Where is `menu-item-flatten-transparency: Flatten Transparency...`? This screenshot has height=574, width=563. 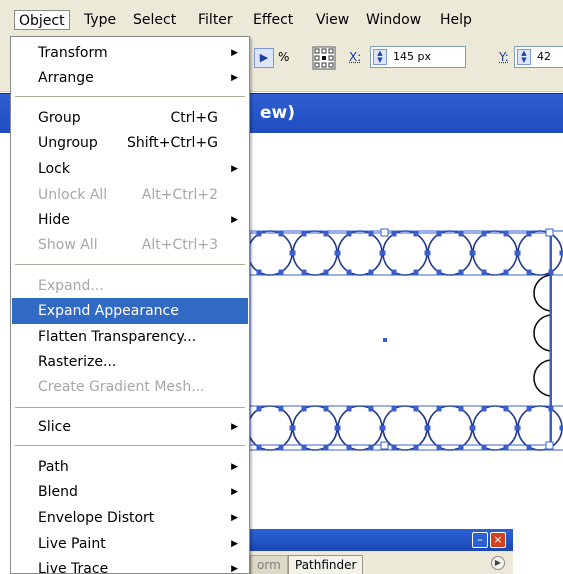
menu-item-flatten-transparency: Flatten Transparency... is located at coordinates (130, 337).